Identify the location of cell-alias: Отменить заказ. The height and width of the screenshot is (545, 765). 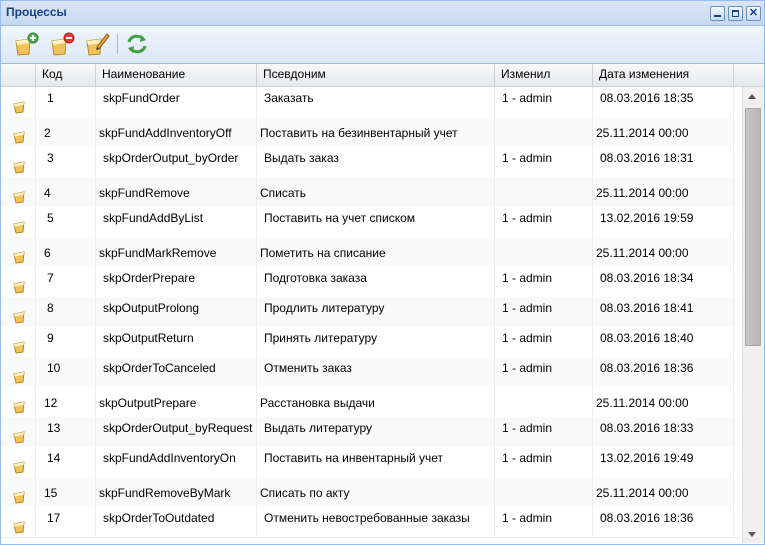
(376, 372).